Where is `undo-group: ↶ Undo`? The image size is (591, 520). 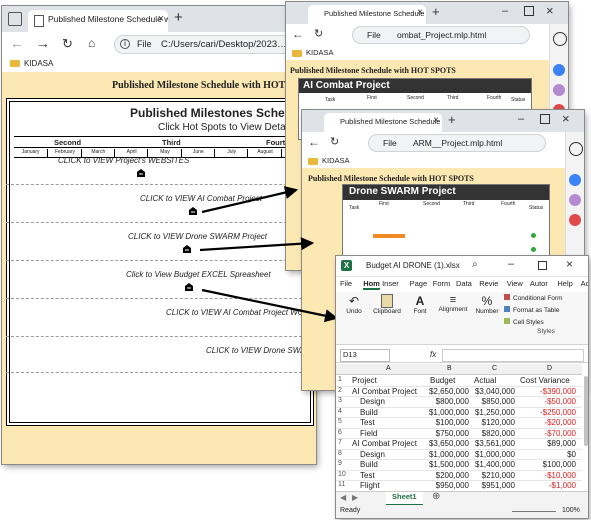
undo-group: ↶ Undo is located at coordinates (354, 304).